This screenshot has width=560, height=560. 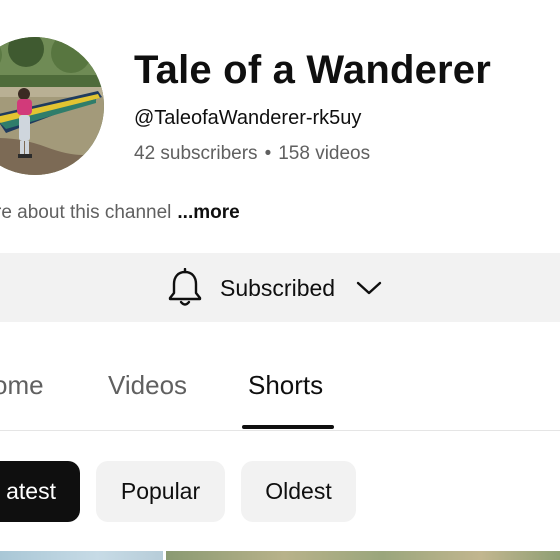 I want to click on chip-latest: atest, so click(x=40, y=491).